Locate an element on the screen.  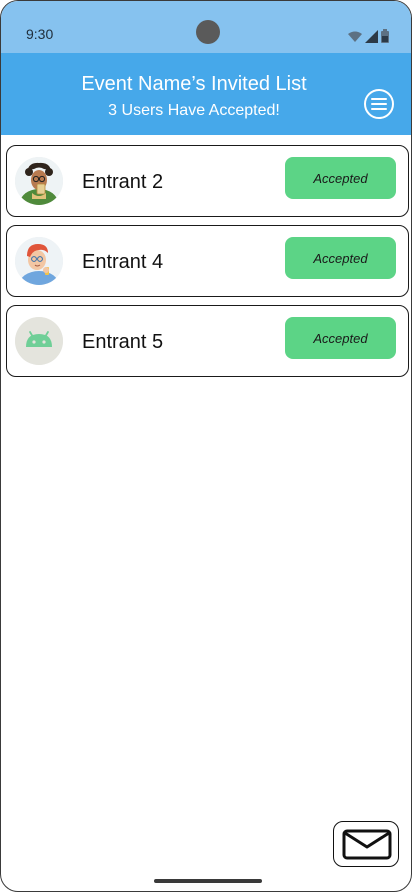
status-icons is located at coordinates (368, 35).